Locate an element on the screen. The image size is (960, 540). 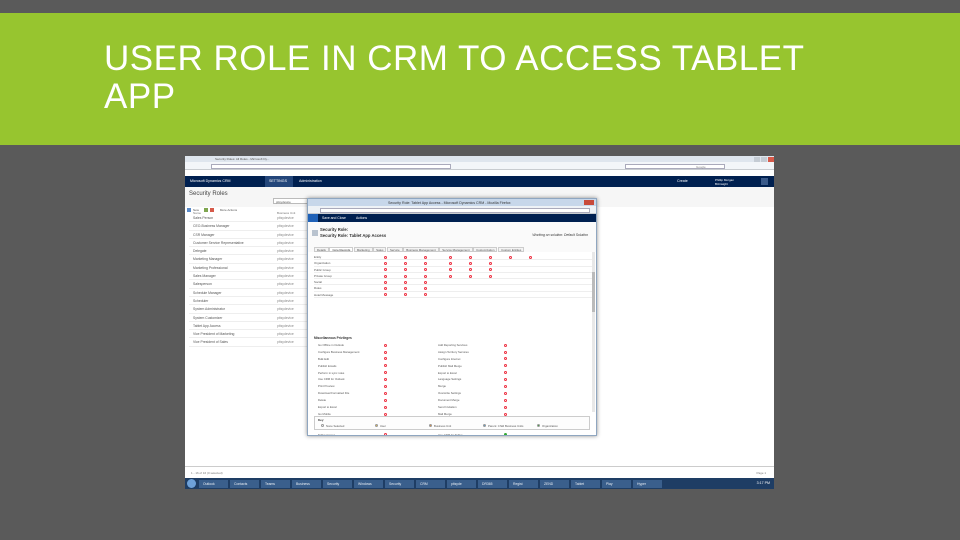
table-row: Marketing Manager pitsydevice is located at coordinates (249, 259).